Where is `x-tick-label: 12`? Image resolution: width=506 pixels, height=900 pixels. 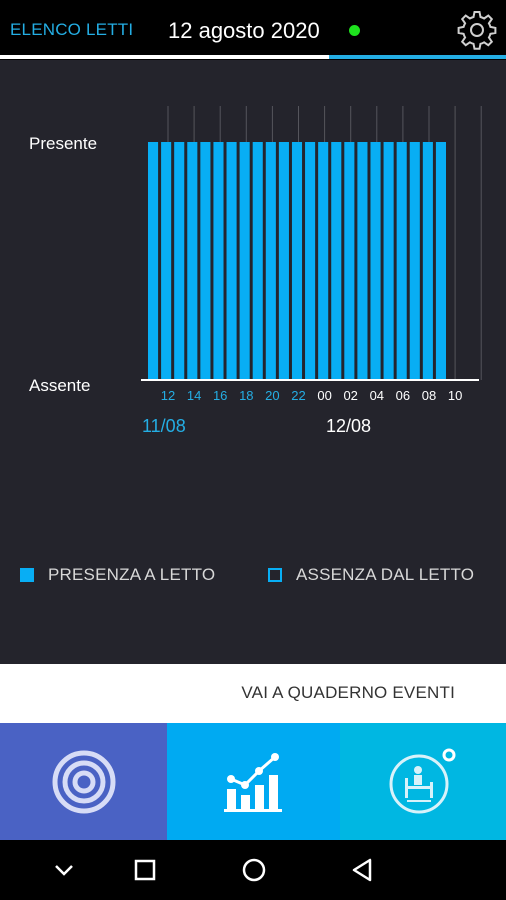
x-tick-label: 12 is located at coordinates (168, 395).